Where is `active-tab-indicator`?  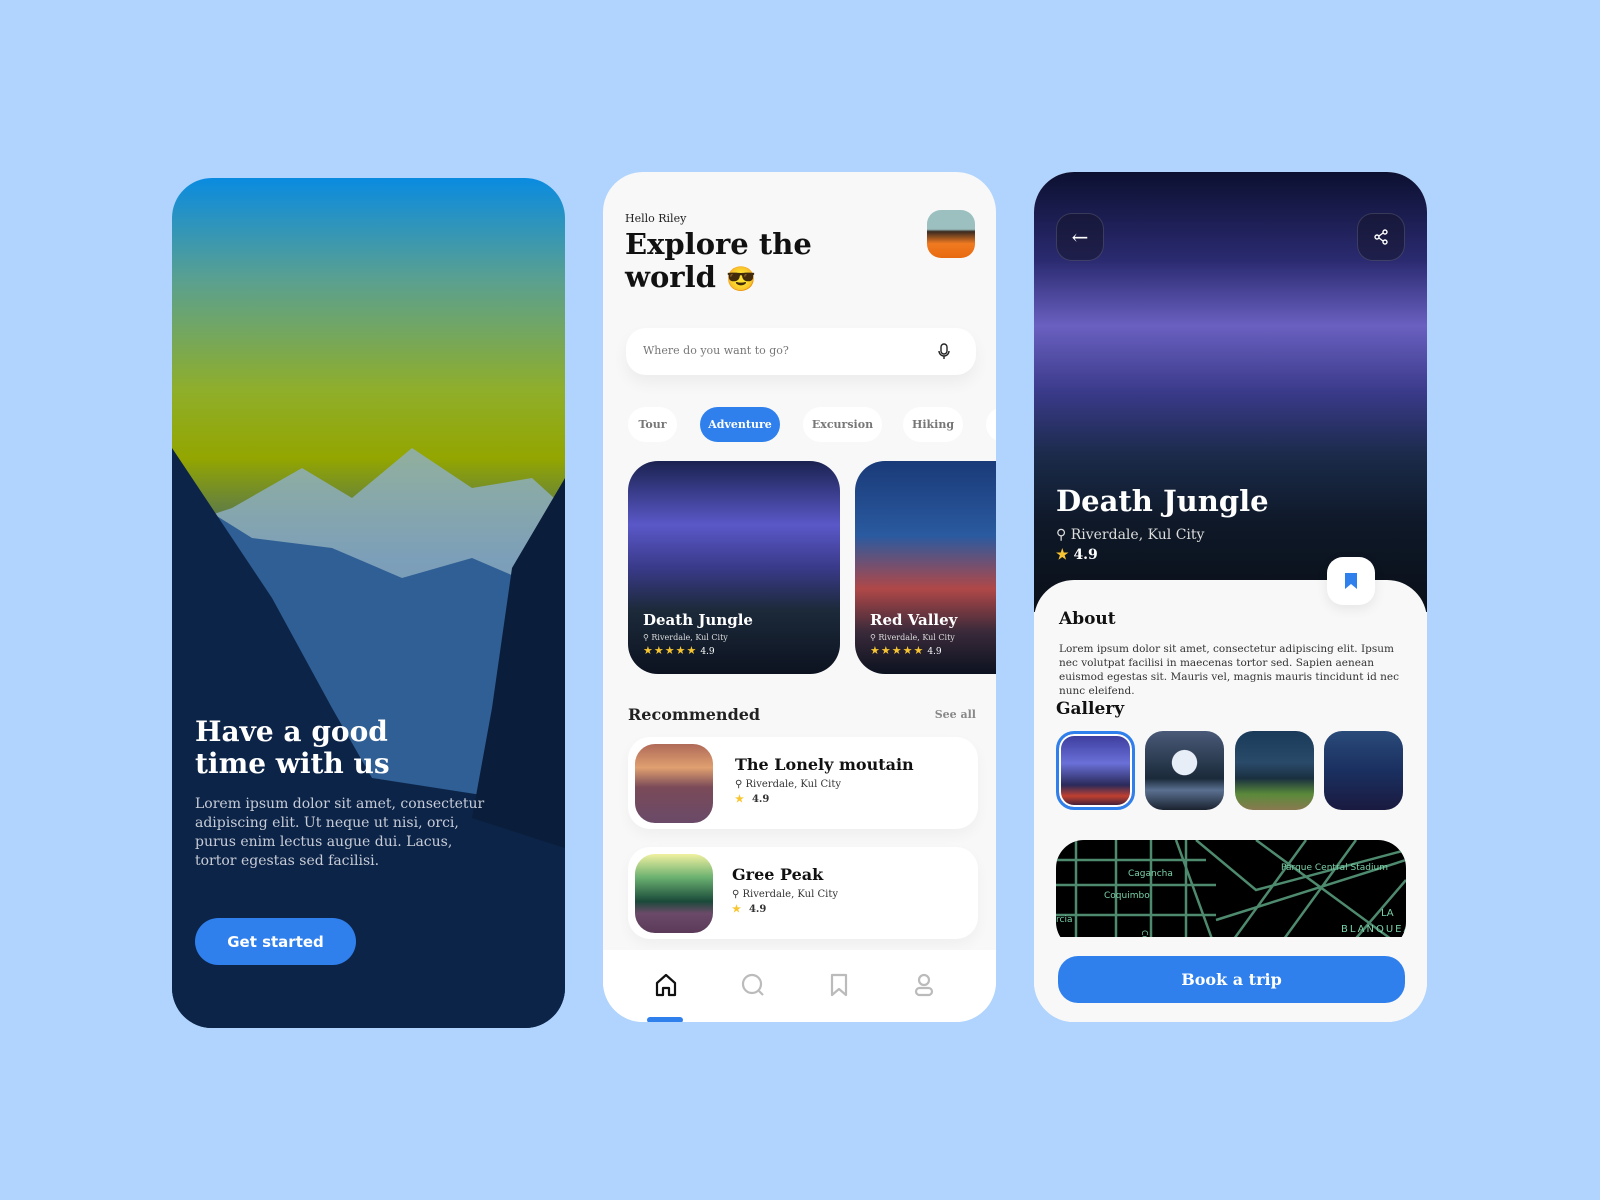 active-tab-indicator is located at coordinates (665, 1019).